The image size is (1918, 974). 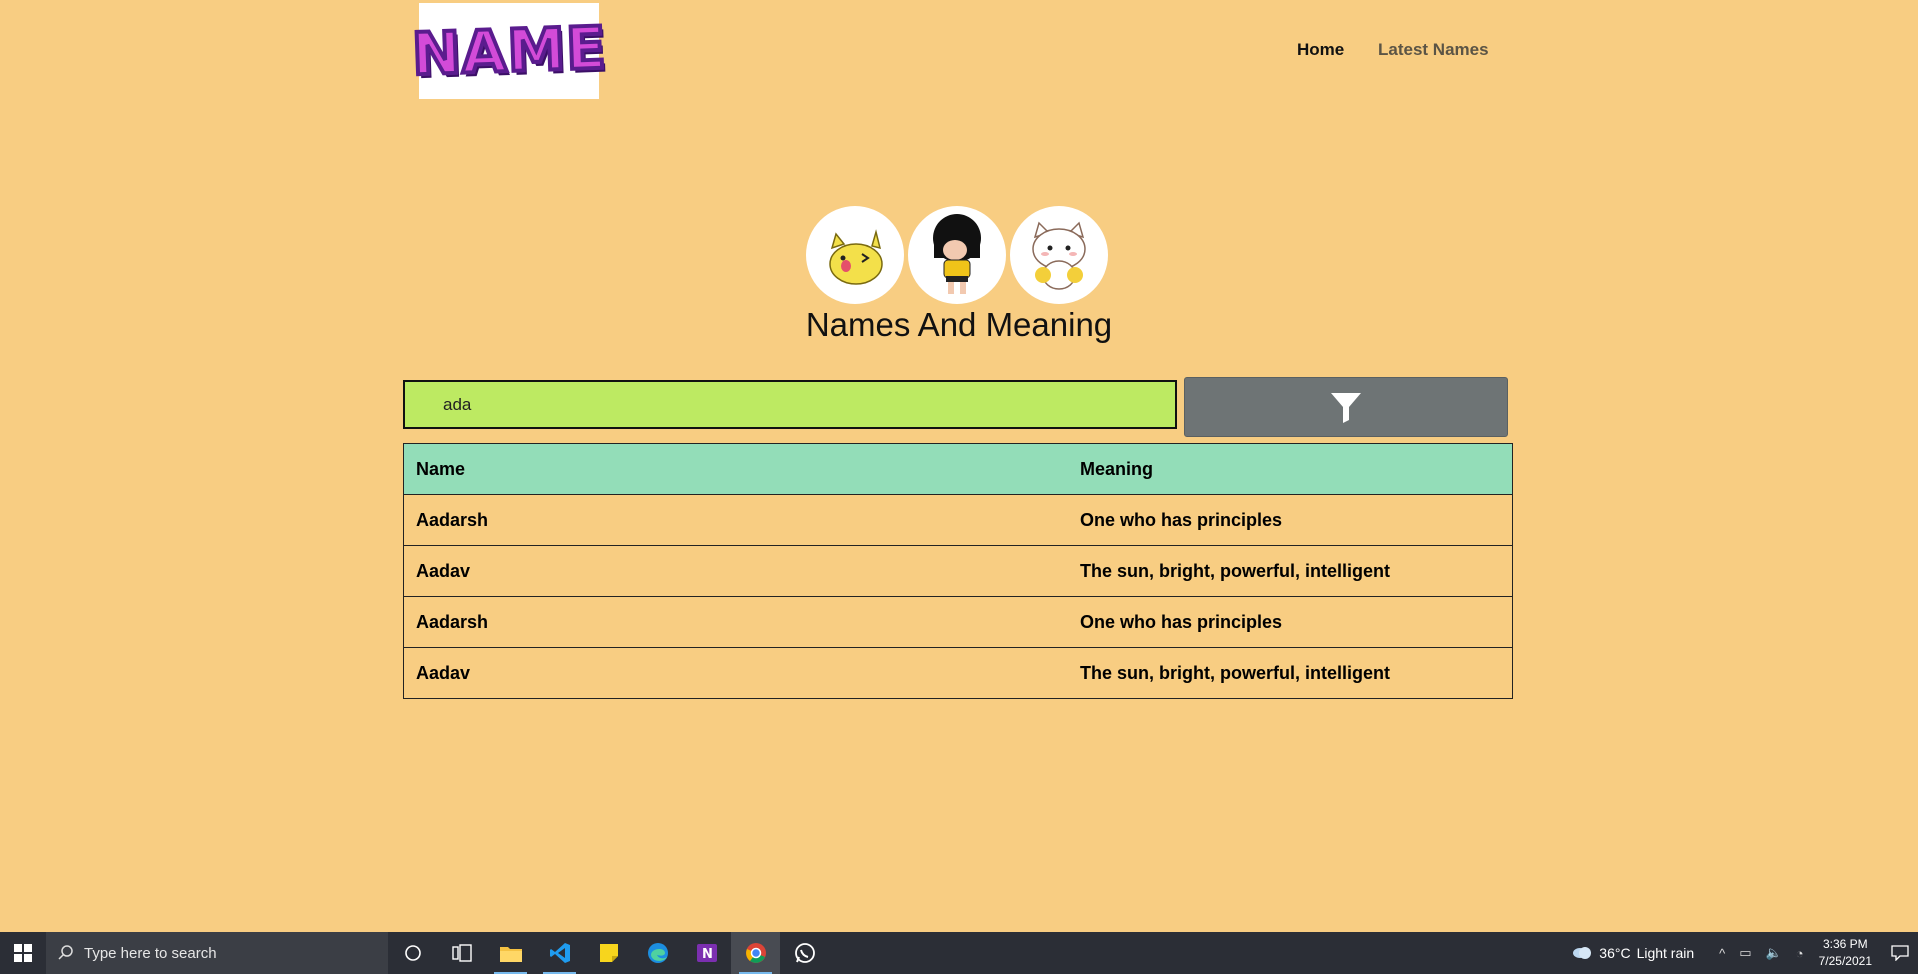 I want to click on taskbar-vscode, so click(x=559, y=953).